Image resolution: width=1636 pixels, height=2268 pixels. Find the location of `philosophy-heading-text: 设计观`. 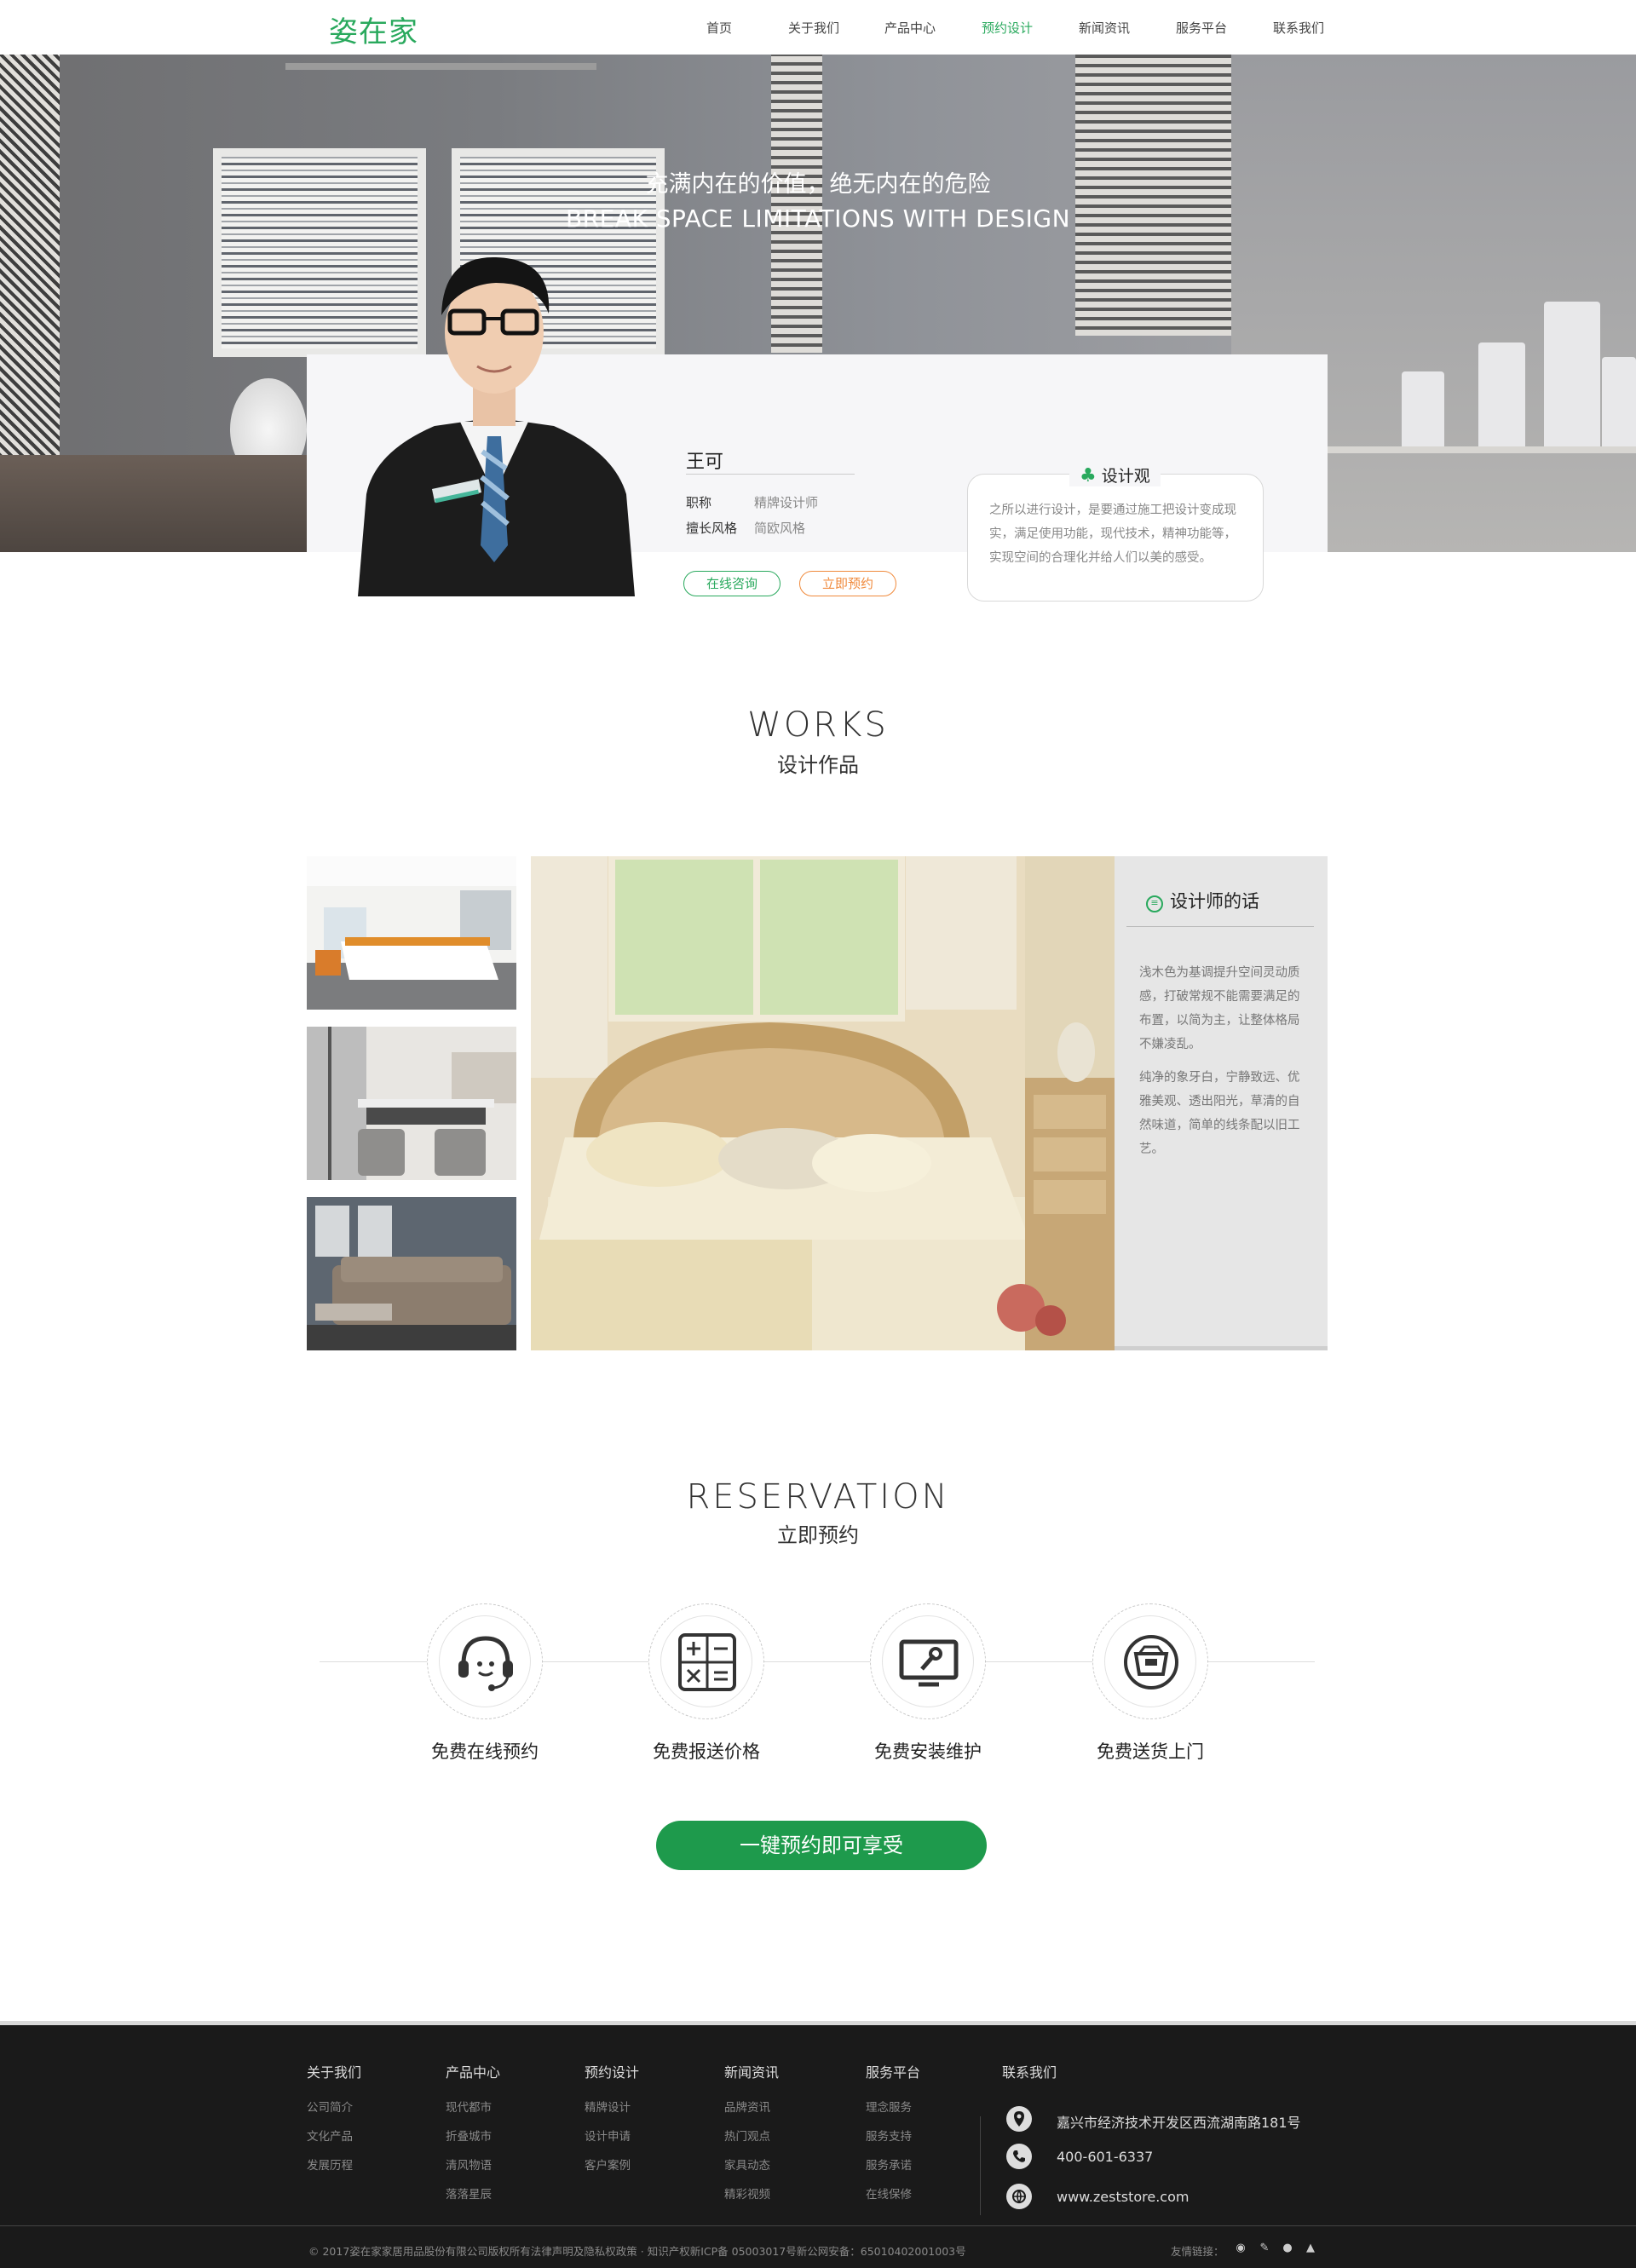

philosophy-heading-text: 设计观 is located at coordinates (1125, 476).